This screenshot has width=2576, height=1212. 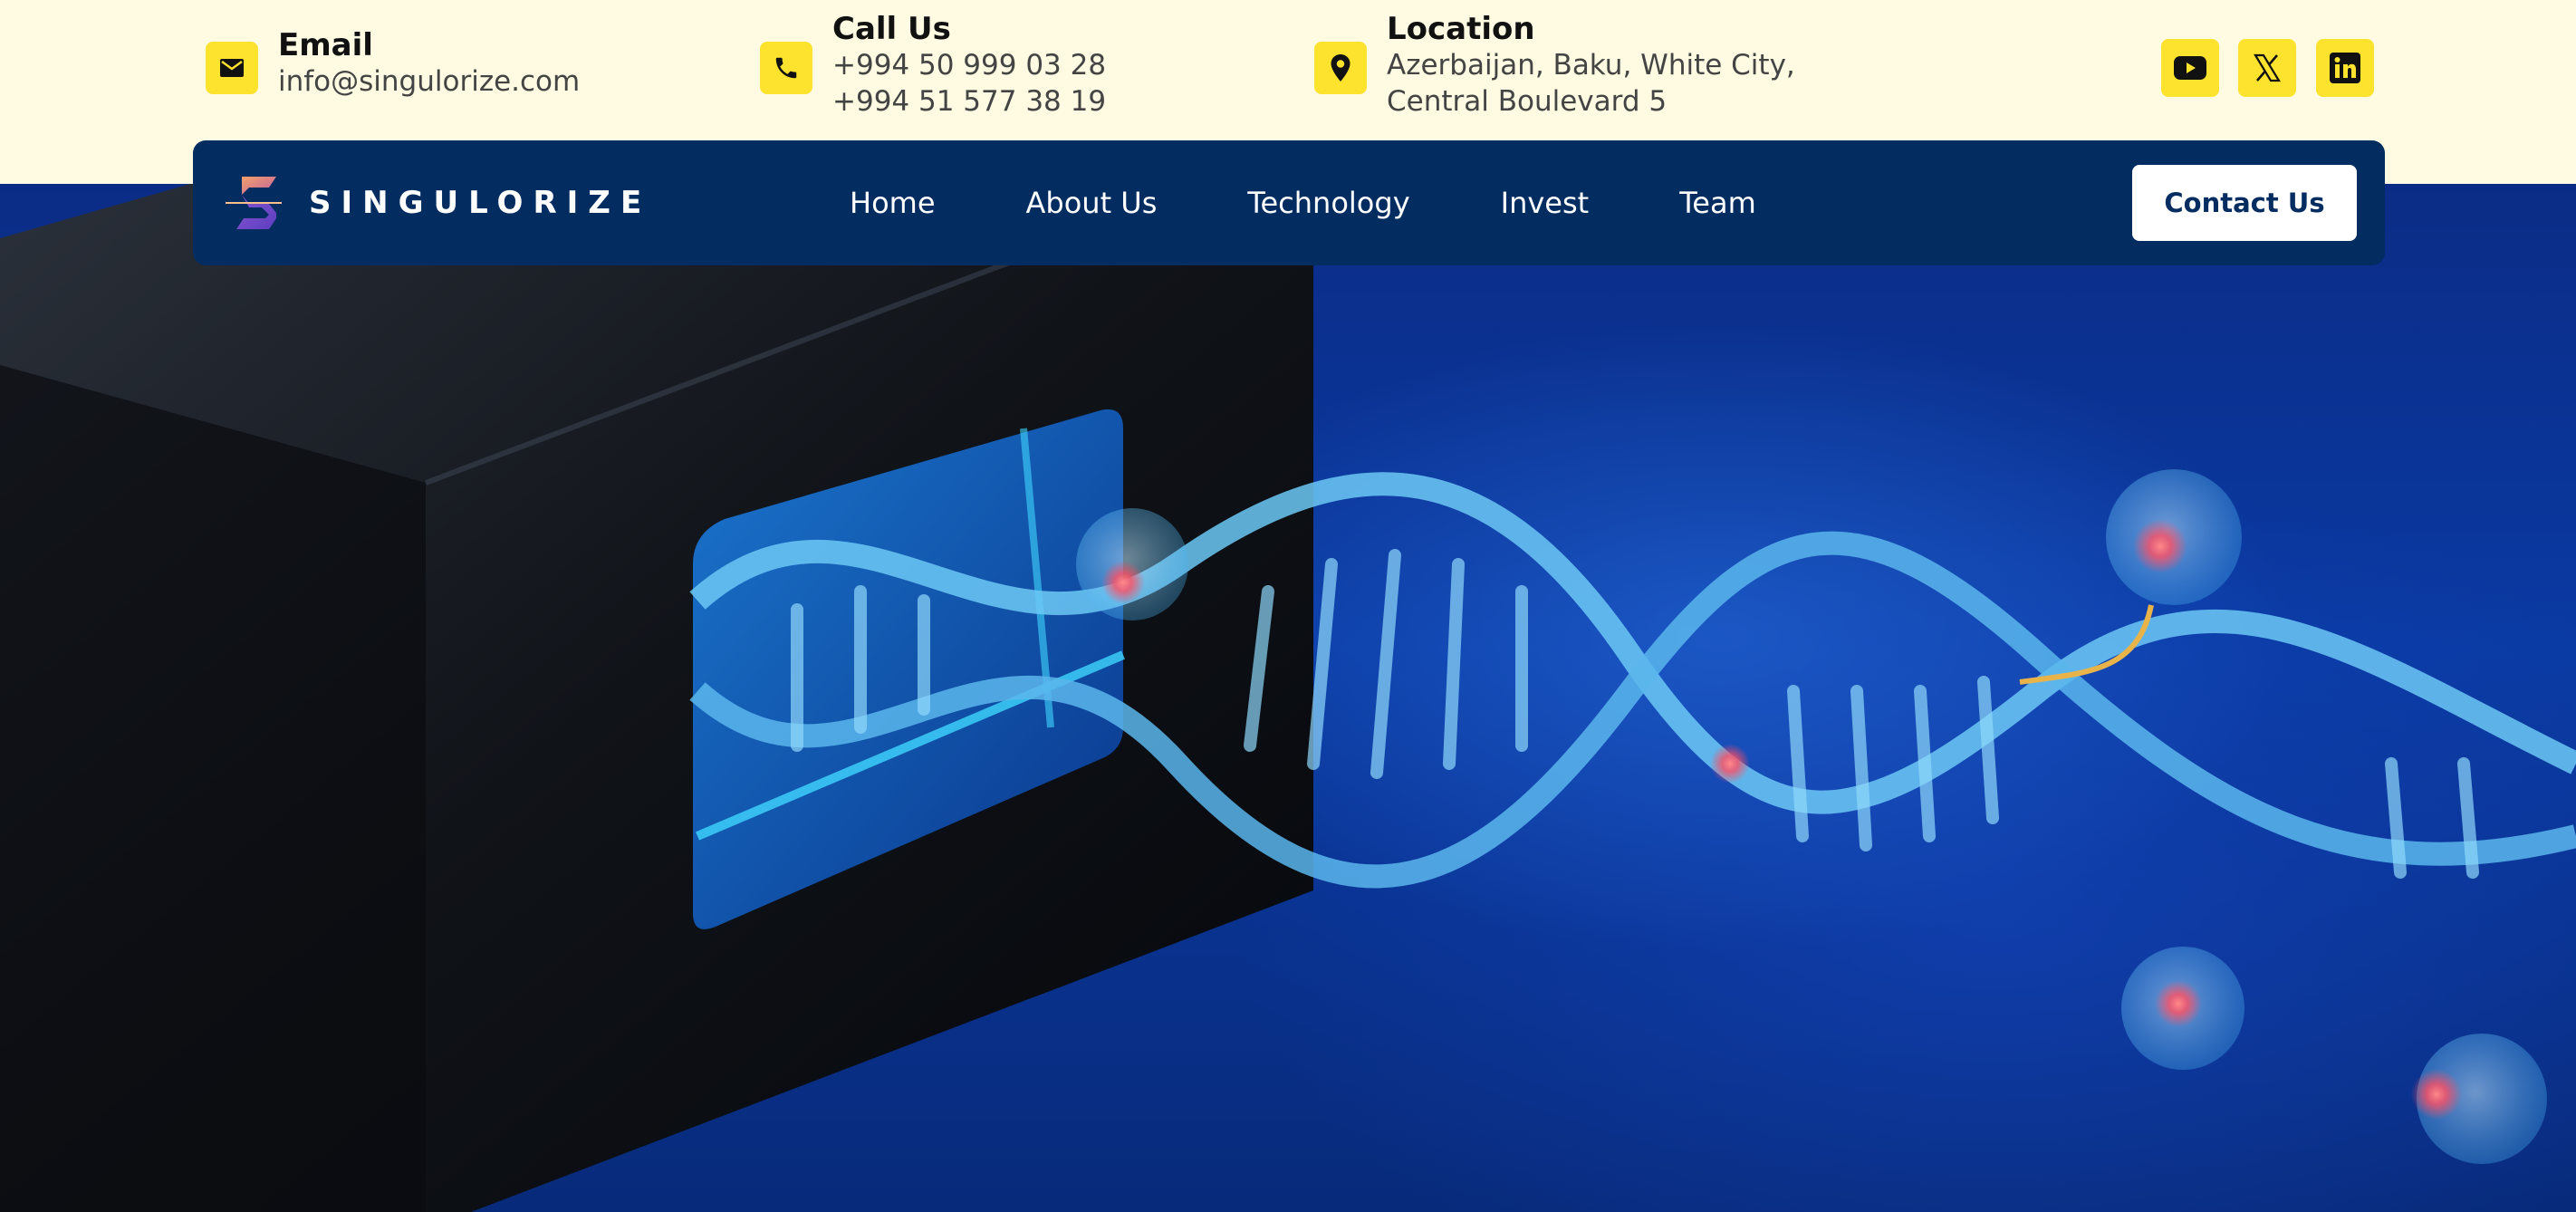 I want to click on contact-us-button: Contact Us, so click(x=2244, y=203).